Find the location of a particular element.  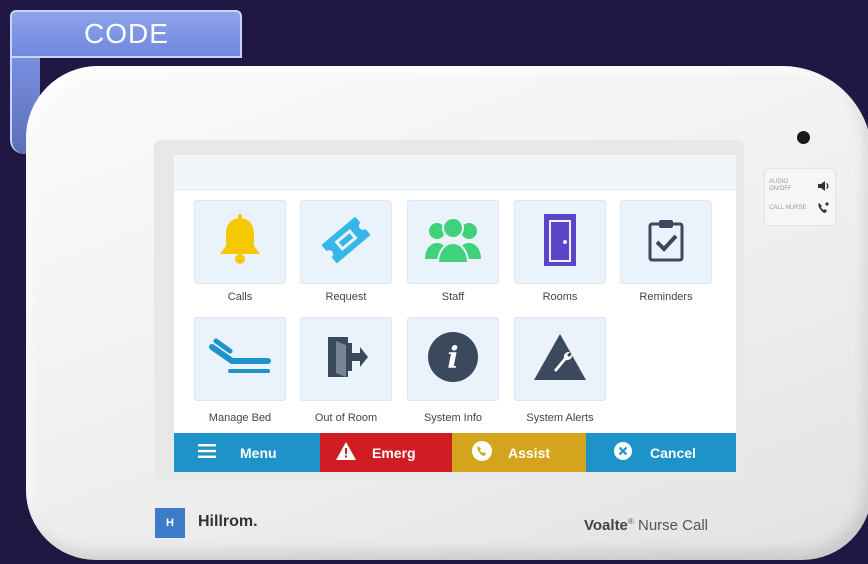

menu-button: Menu is located at coordinates (247, 452).